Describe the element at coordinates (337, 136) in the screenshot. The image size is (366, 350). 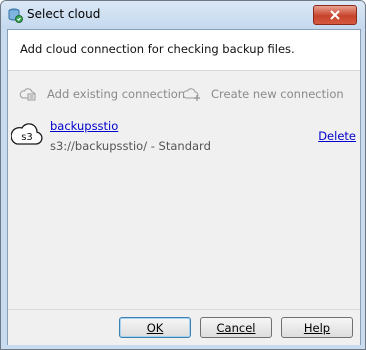
I see `delete-connection-link: Delete` at that location.